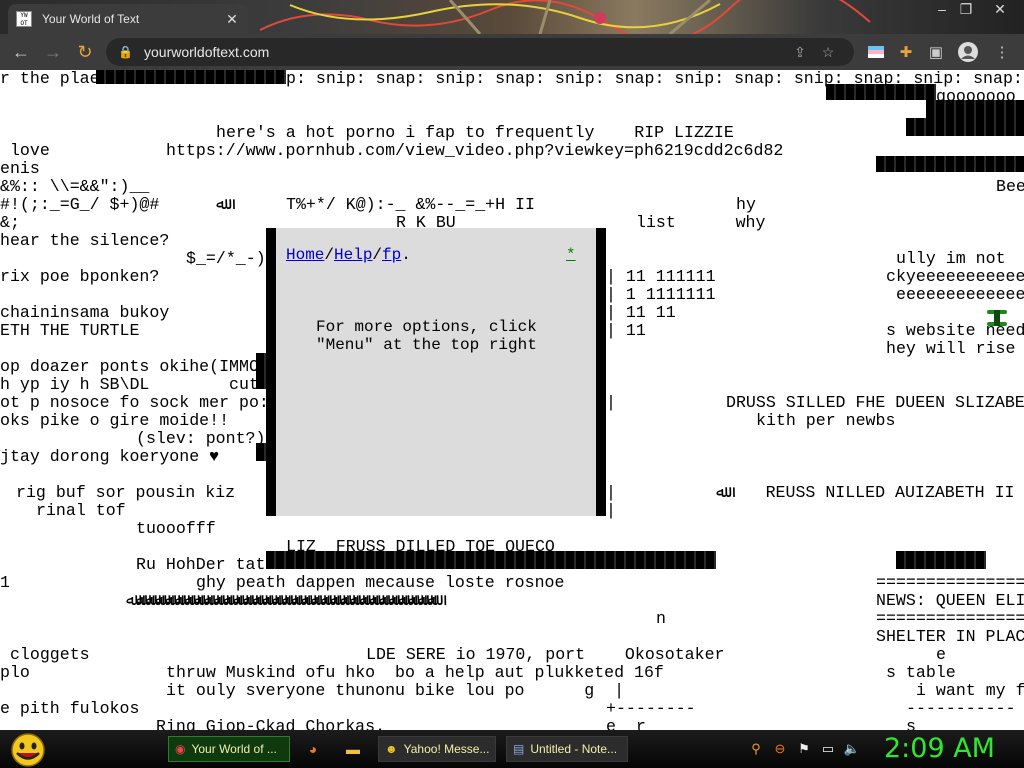  Describe the element at coordinates (80, 204) in the screenshot. I see `world-text-line: #!(;:_=G_/ $+)@#` at that location.